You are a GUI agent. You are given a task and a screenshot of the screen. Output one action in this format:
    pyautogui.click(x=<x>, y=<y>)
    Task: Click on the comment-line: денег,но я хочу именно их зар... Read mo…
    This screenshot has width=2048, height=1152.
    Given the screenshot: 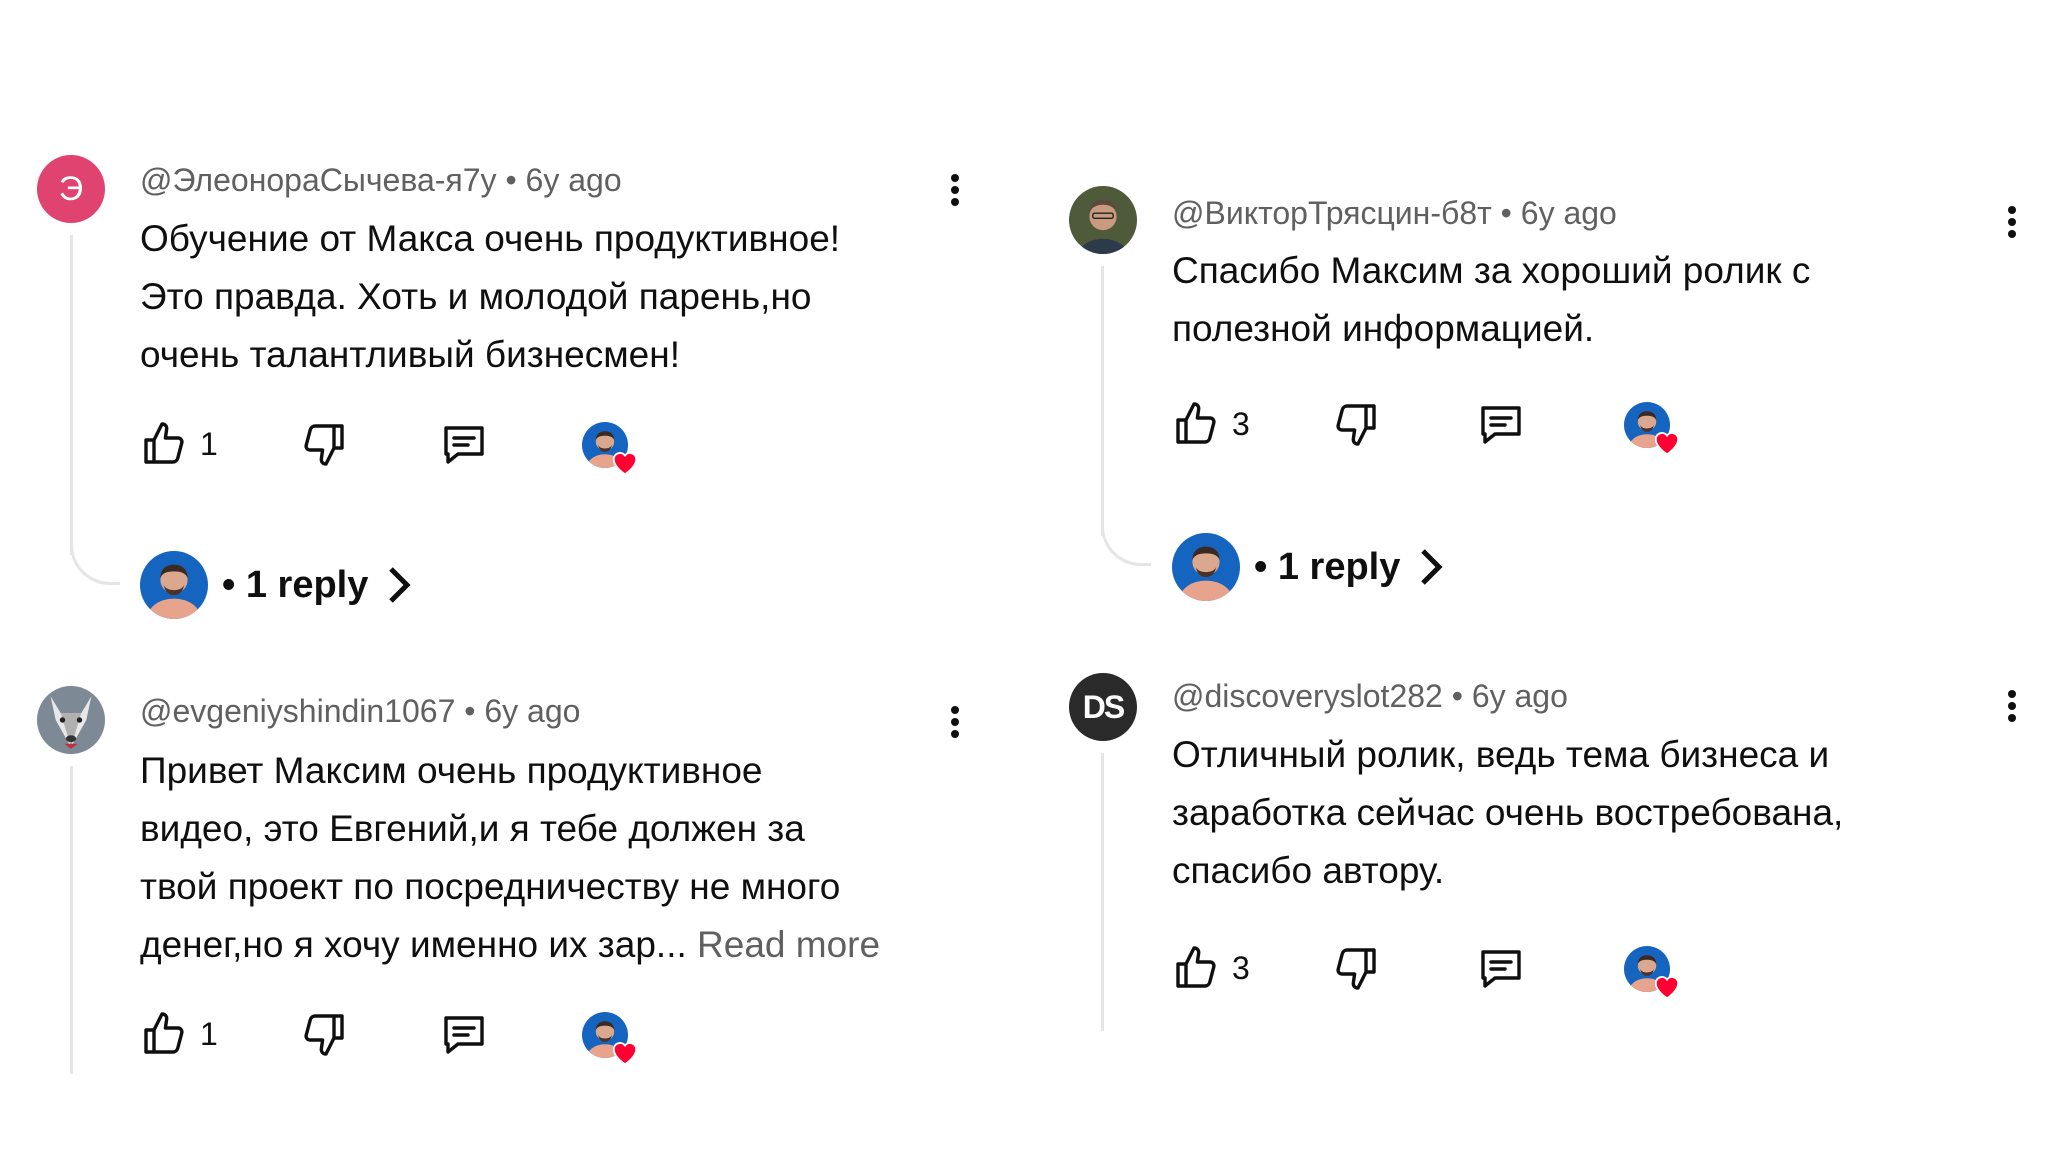 What is the action you would take?
    pyautogui.click(x=550, y=945)
    